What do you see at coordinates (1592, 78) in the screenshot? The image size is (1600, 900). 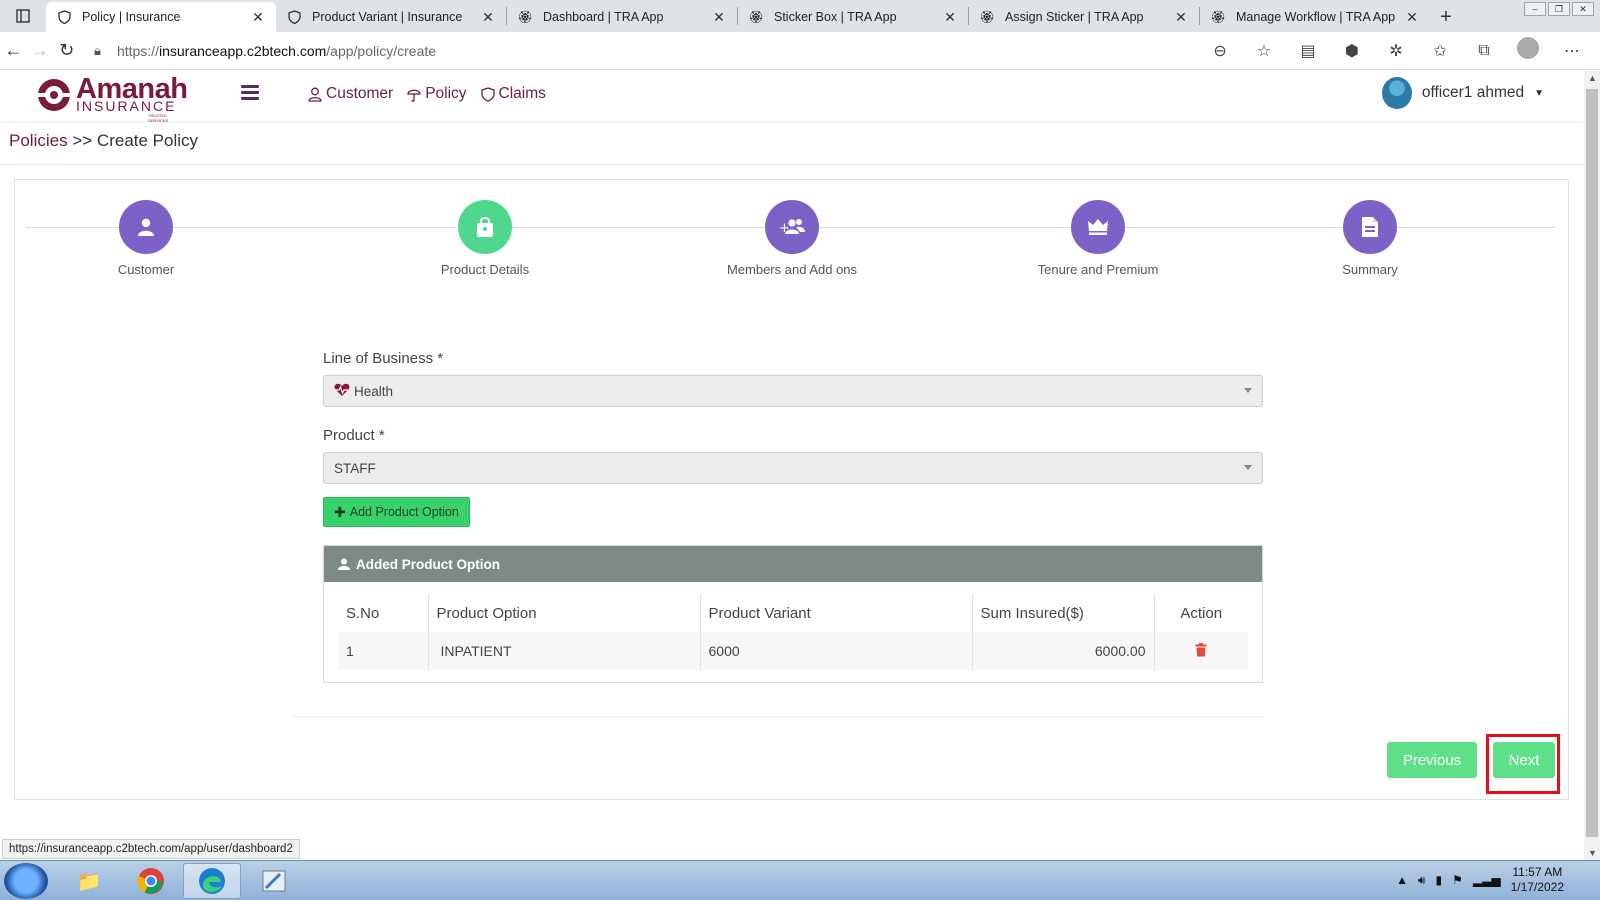 I see `scroll-up-icon: ▲` at bounding box center [1592, 78].